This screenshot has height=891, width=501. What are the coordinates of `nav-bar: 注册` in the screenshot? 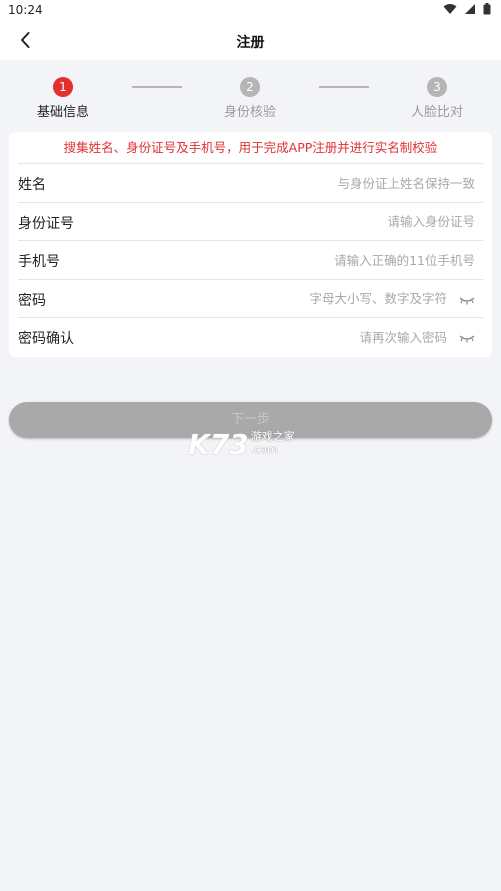 It's located at (250, 41).